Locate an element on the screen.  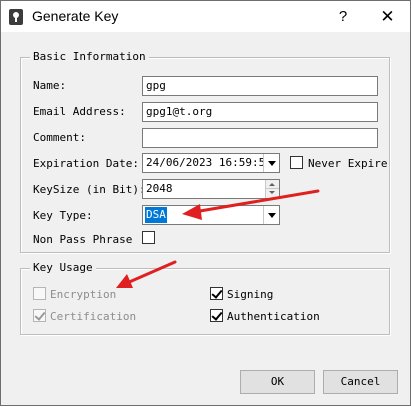
authentication-checkbox is located at coordinates (216, 315).